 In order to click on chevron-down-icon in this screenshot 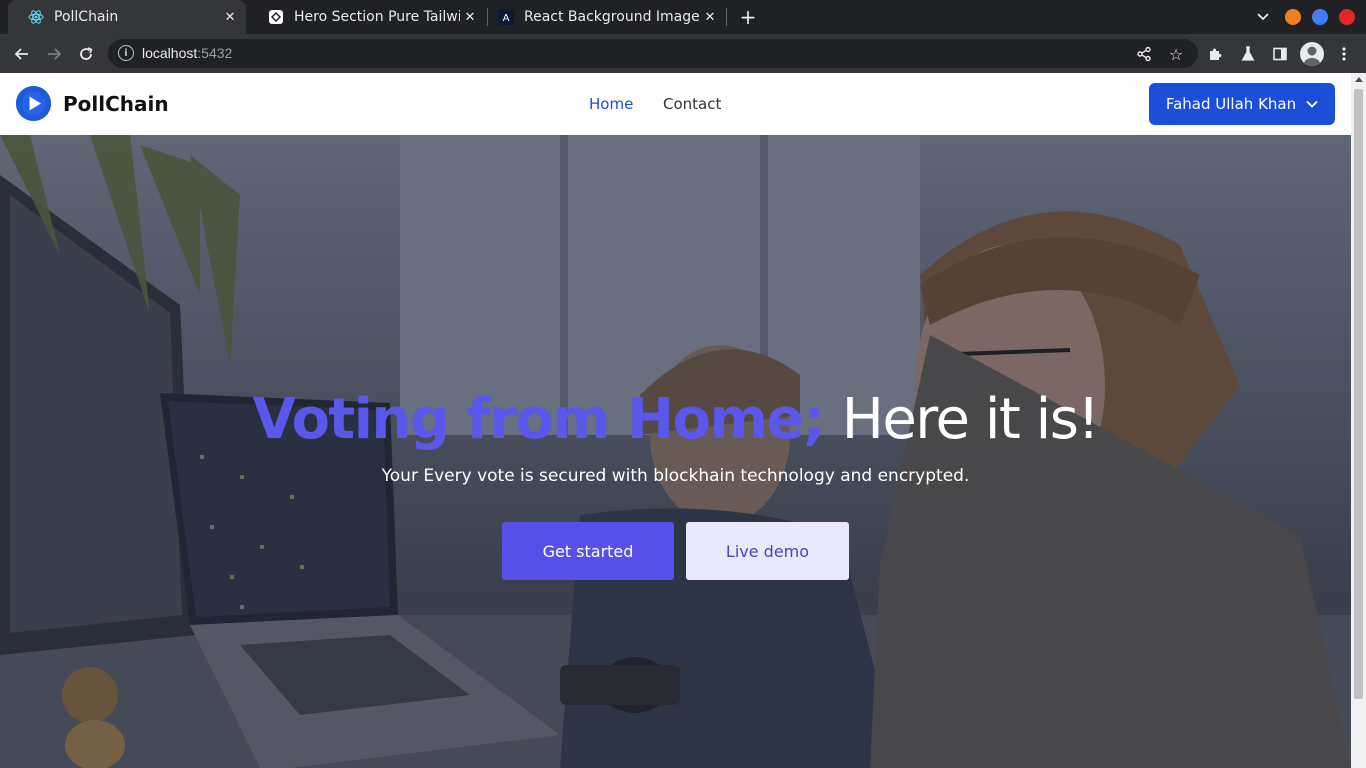, I will do `click(1312, 104)`.